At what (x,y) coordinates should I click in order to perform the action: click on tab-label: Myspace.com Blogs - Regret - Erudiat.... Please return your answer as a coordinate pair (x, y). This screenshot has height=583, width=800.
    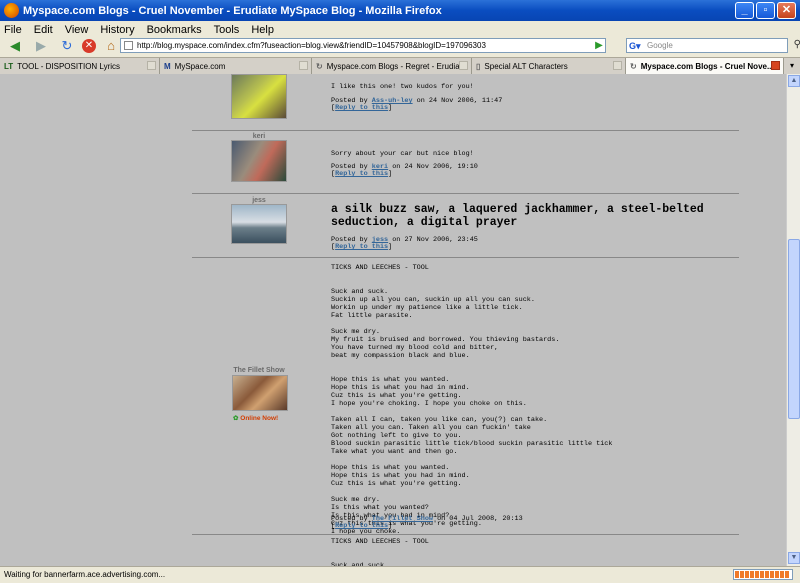
    Looking at the image, I should click on (397, 66).